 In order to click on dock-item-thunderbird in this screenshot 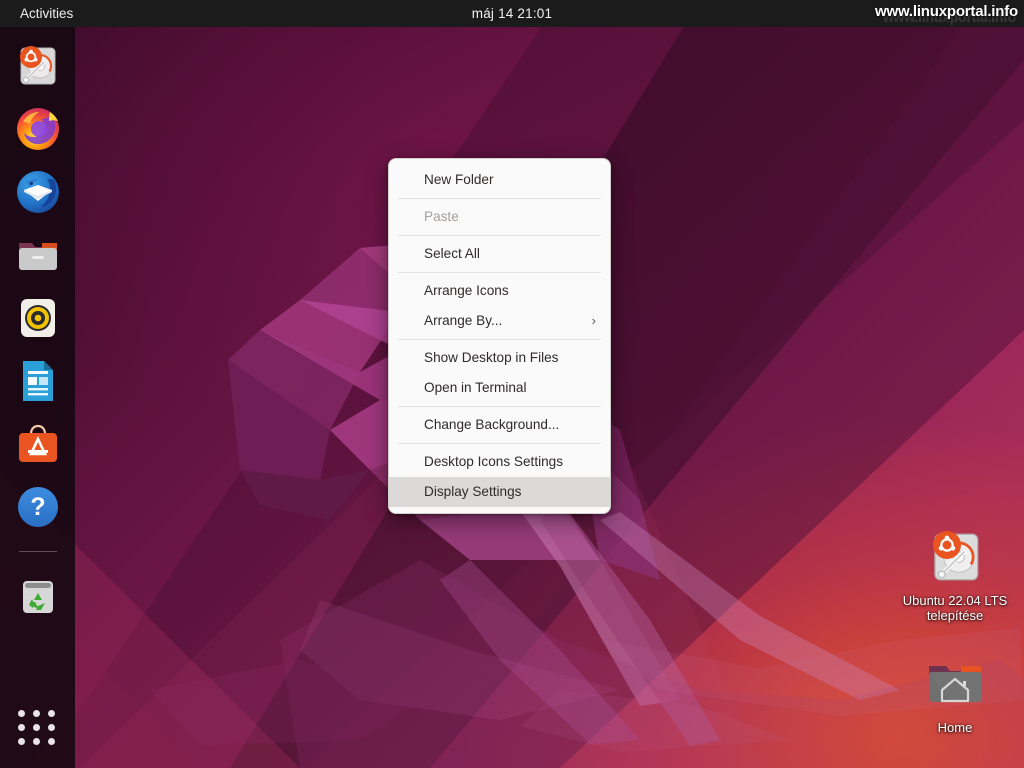, I will do `click(38, 192)`.